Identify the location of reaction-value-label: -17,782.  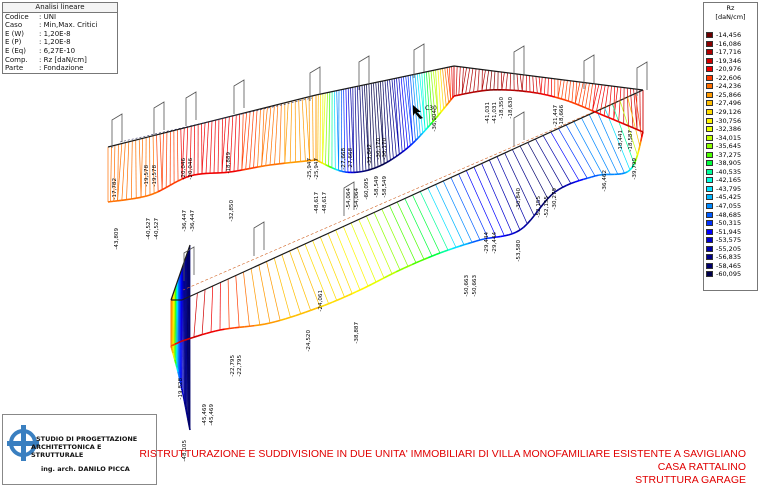
(115, 189).